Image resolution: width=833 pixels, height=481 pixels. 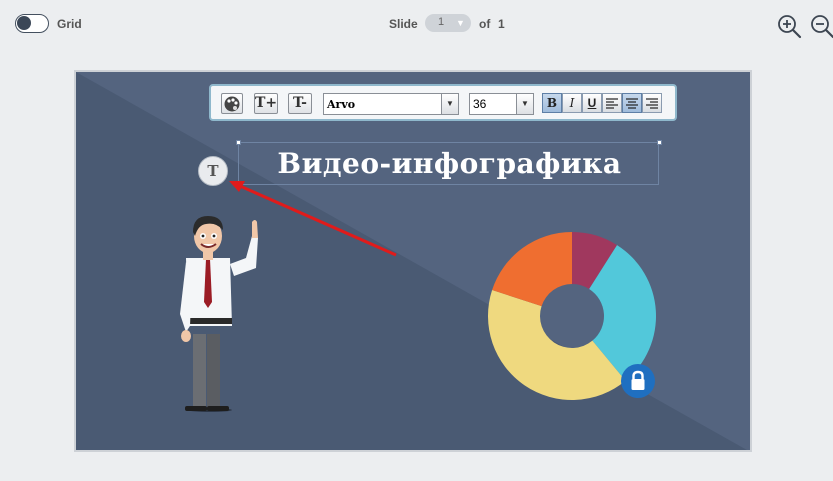 What do you see at coordinates (501, 24) in the screenshot?
I see `slide-total: 1` at bounding box center [501, 24].